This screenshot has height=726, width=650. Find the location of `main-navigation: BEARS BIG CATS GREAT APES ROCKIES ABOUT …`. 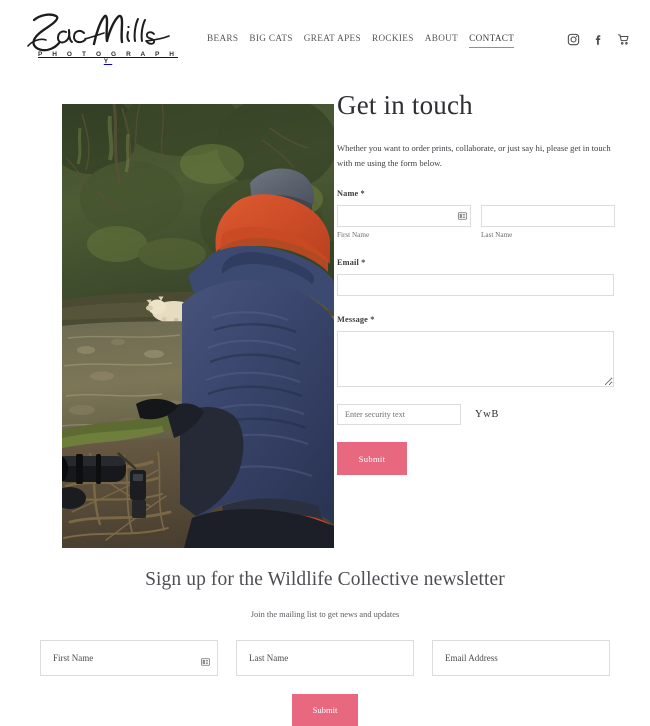

main-navigation: BEARS BIG CATS GREAT APES ROCKIES ABOUT … is located at coordinates (361, 40).